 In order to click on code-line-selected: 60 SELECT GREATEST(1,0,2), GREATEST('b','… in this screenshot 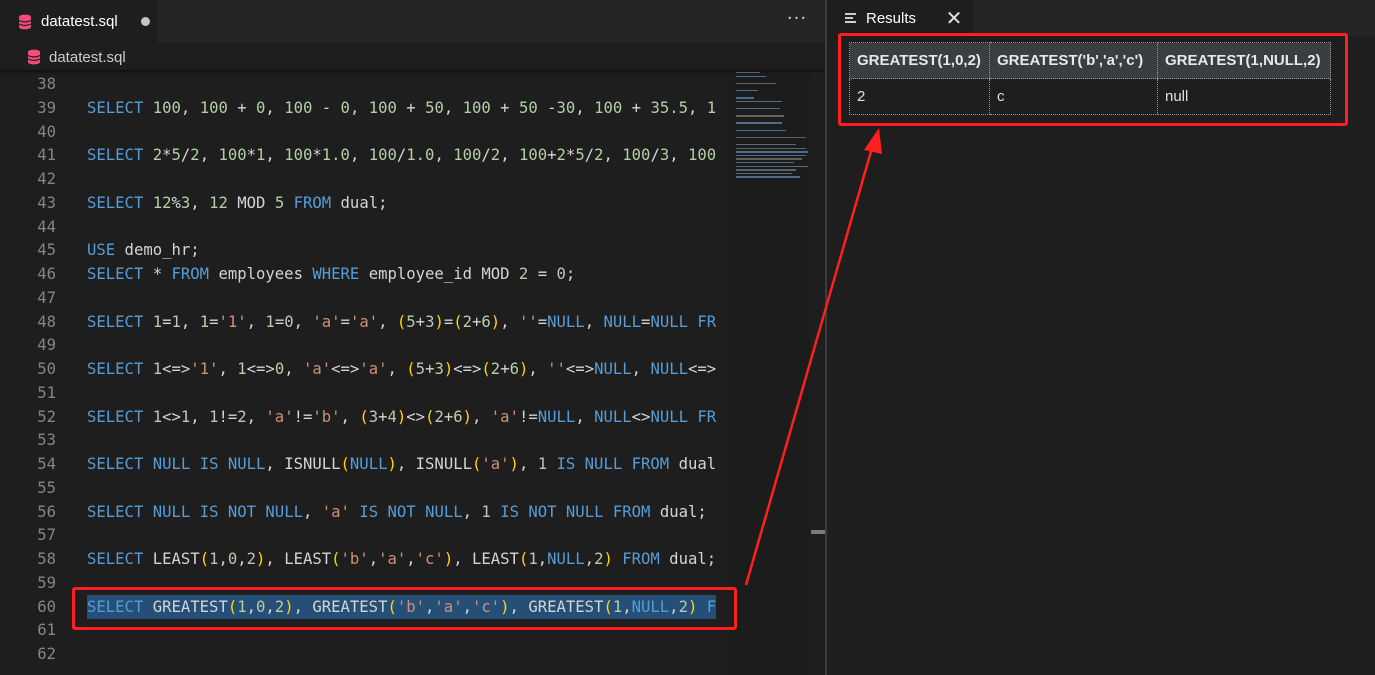, I will do `click(365, 606)`.